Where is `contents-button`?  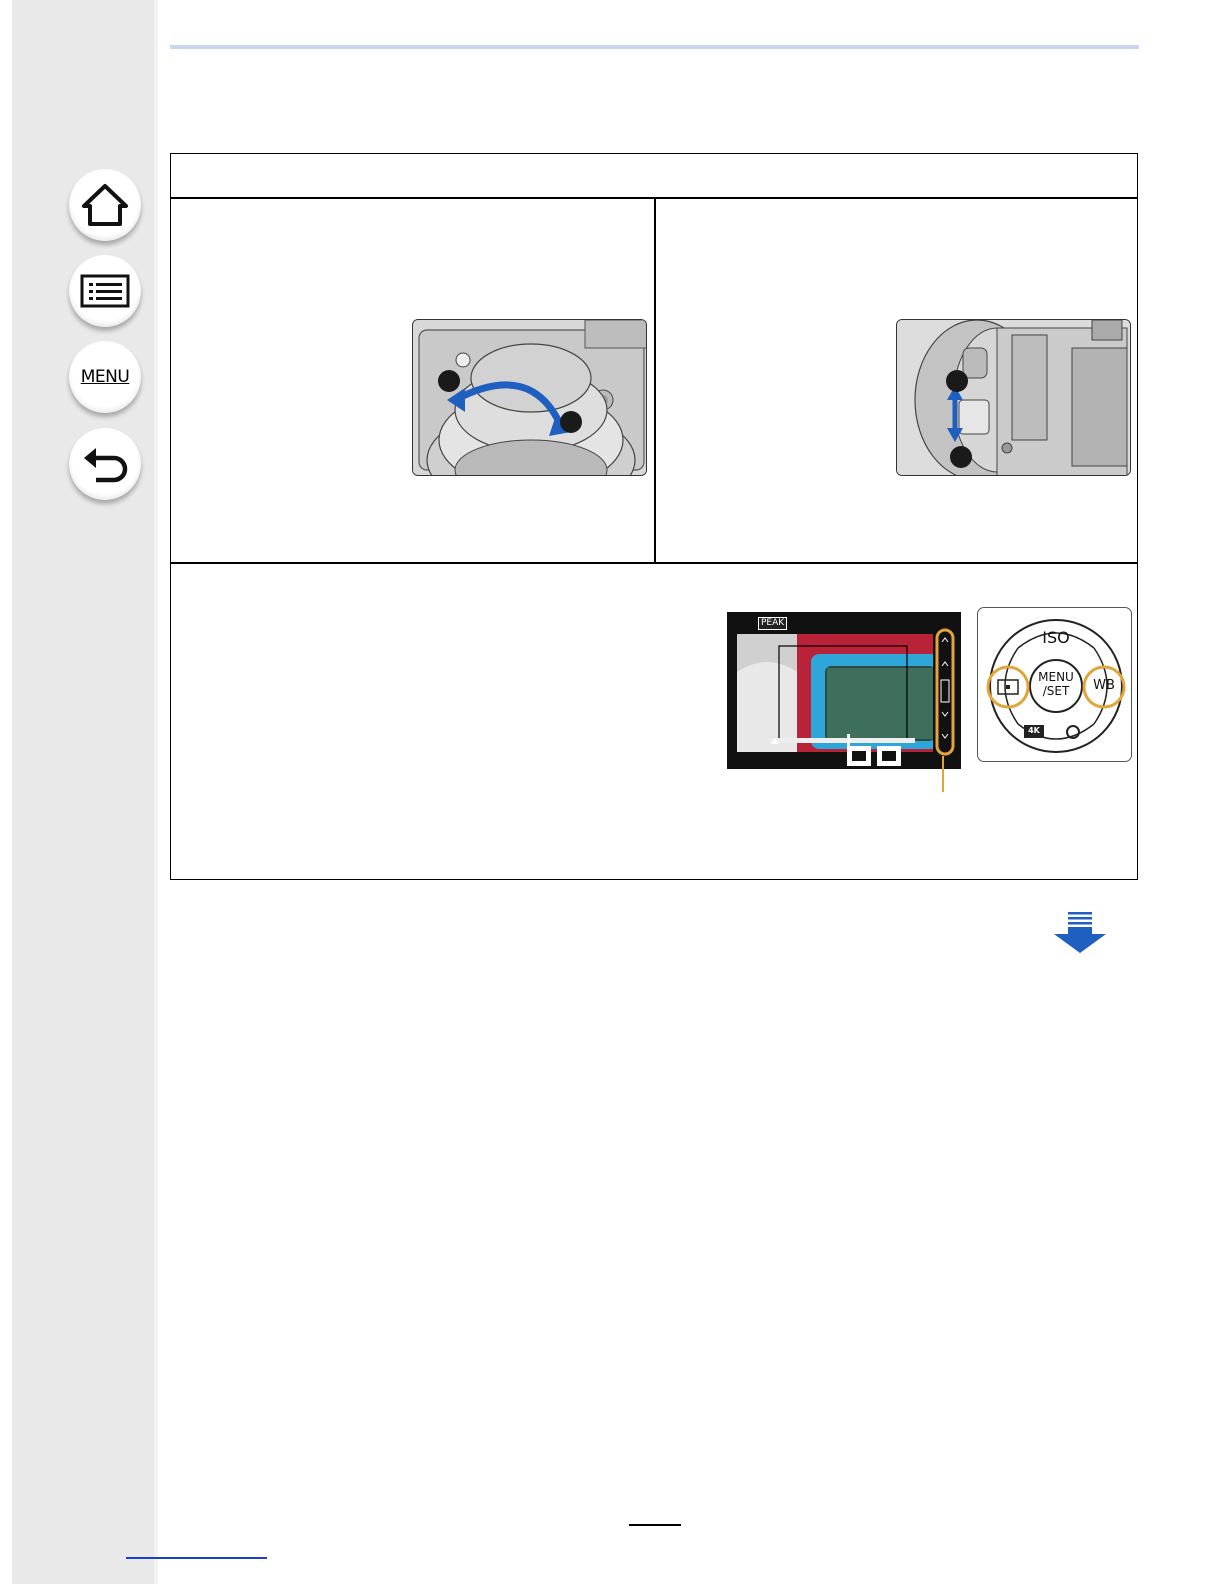
contents-button is located at coordinates (105, 291).